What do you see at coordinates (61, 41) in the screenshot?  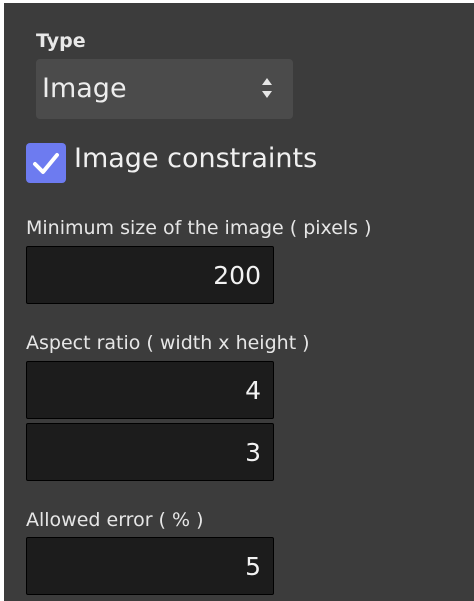 I see `type-label: Type` at bounding box center [61, 41].